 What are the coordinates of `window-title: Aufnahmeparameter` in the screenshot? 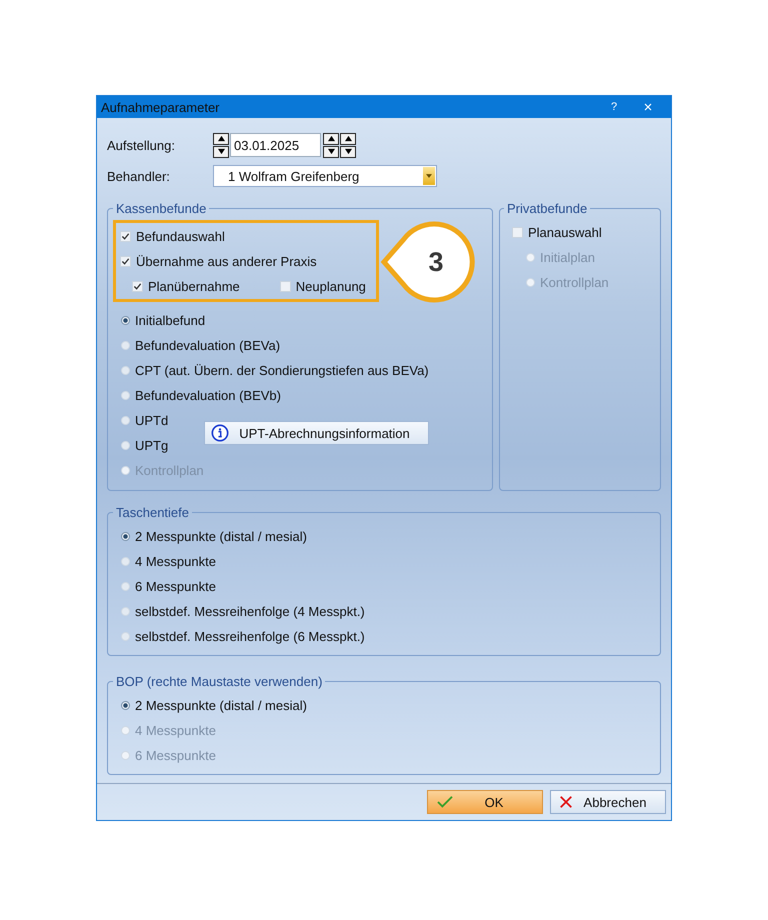 It's located at (161, 107).